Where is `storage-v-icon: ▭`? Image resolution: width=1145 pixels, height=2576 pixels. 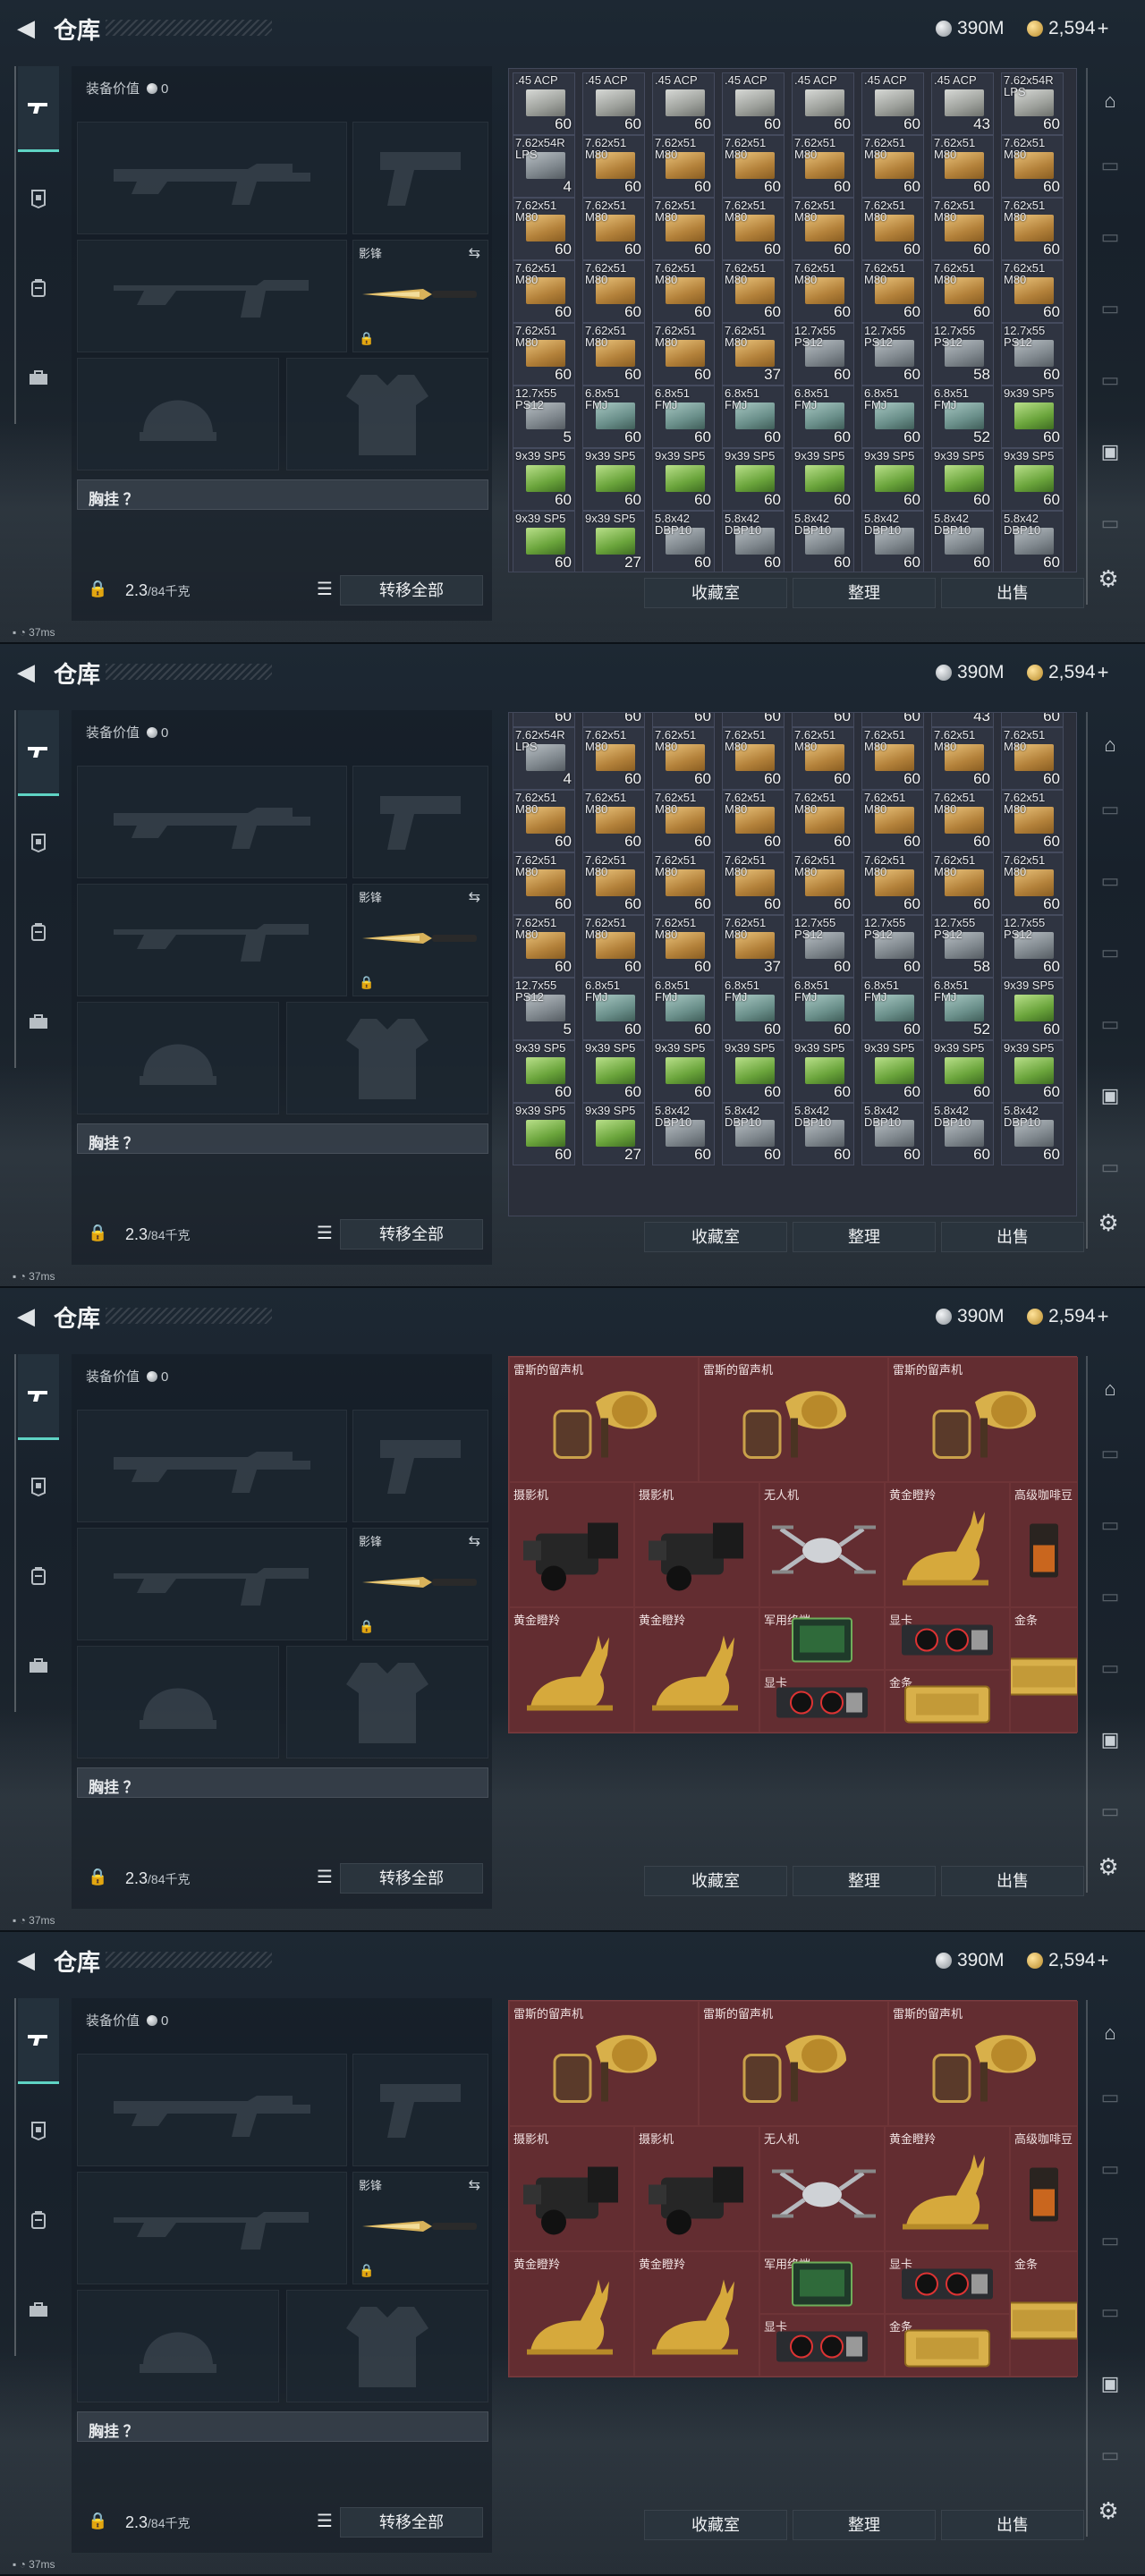
storage-v-icon: ▭ is located at coordinates (1110, 1453).